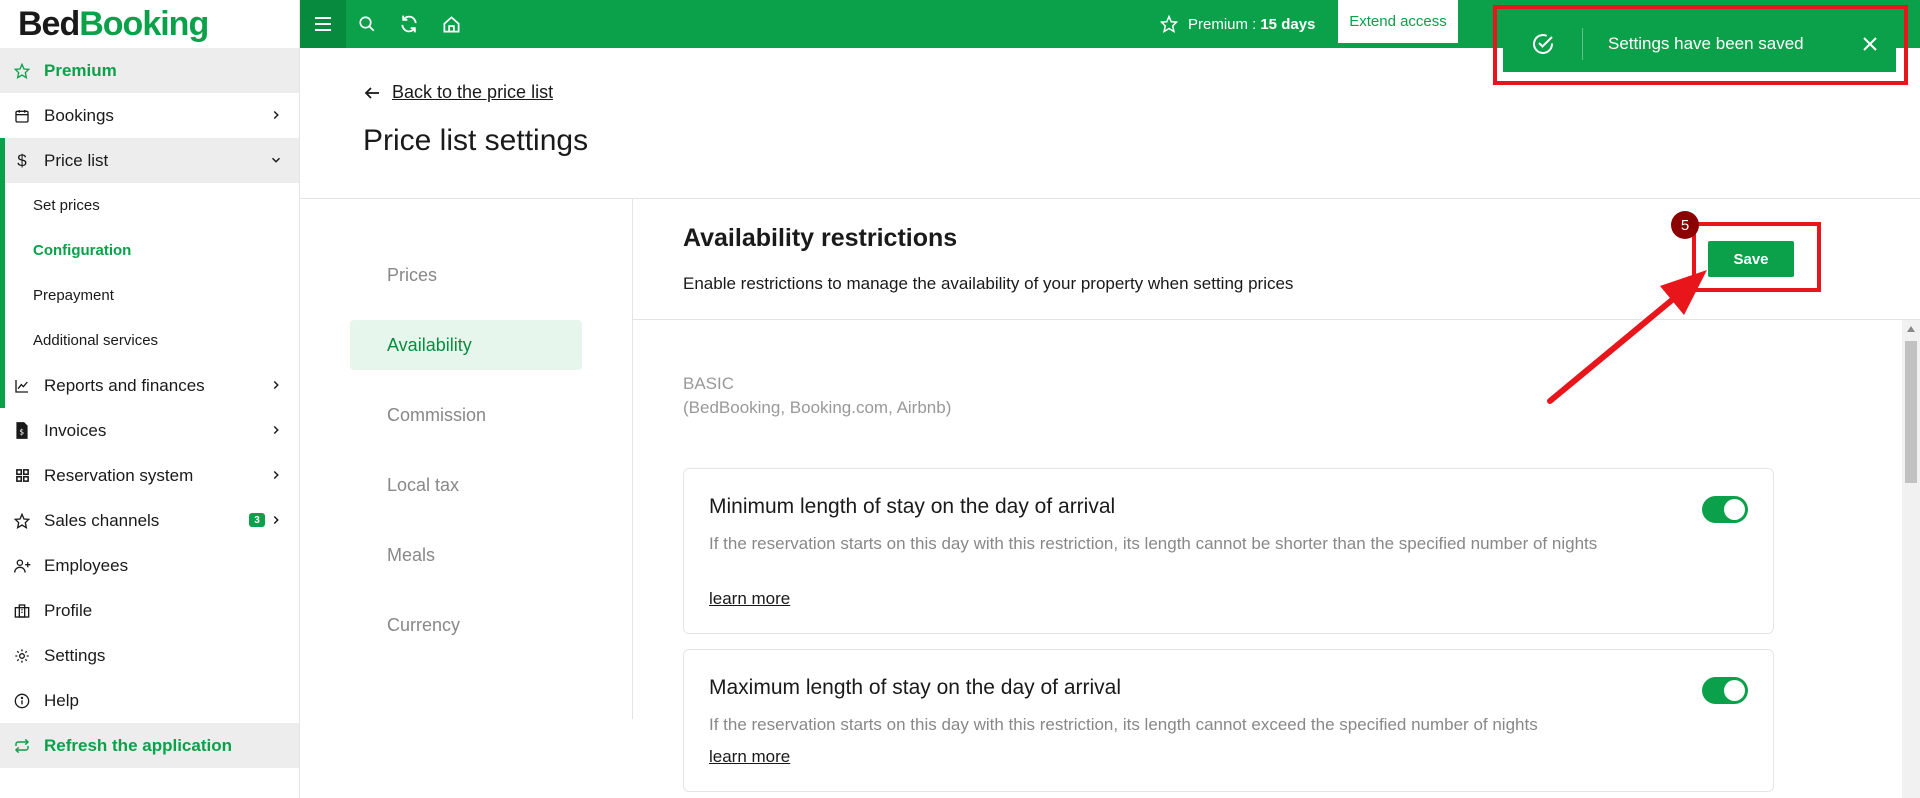  Describe the element at coordinates (466, 485) in the screenshot. I see `tab-local-tax: Local tax` at that location.